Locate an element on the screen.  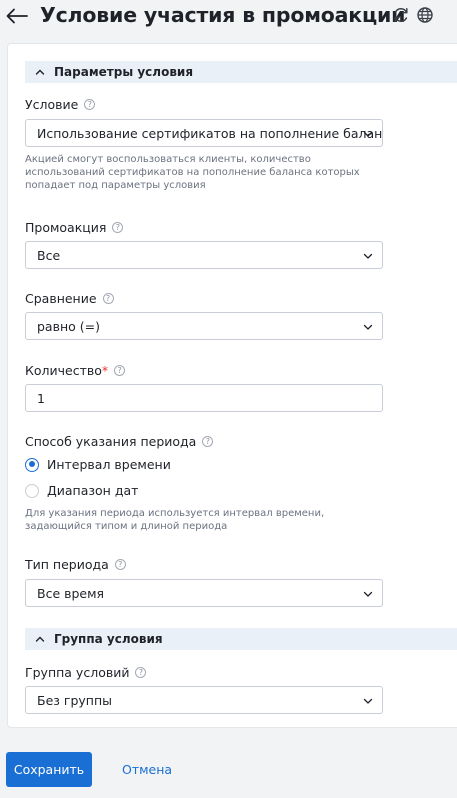
page-title: Условие участия в промоакции is located at coordinates (223, 15).